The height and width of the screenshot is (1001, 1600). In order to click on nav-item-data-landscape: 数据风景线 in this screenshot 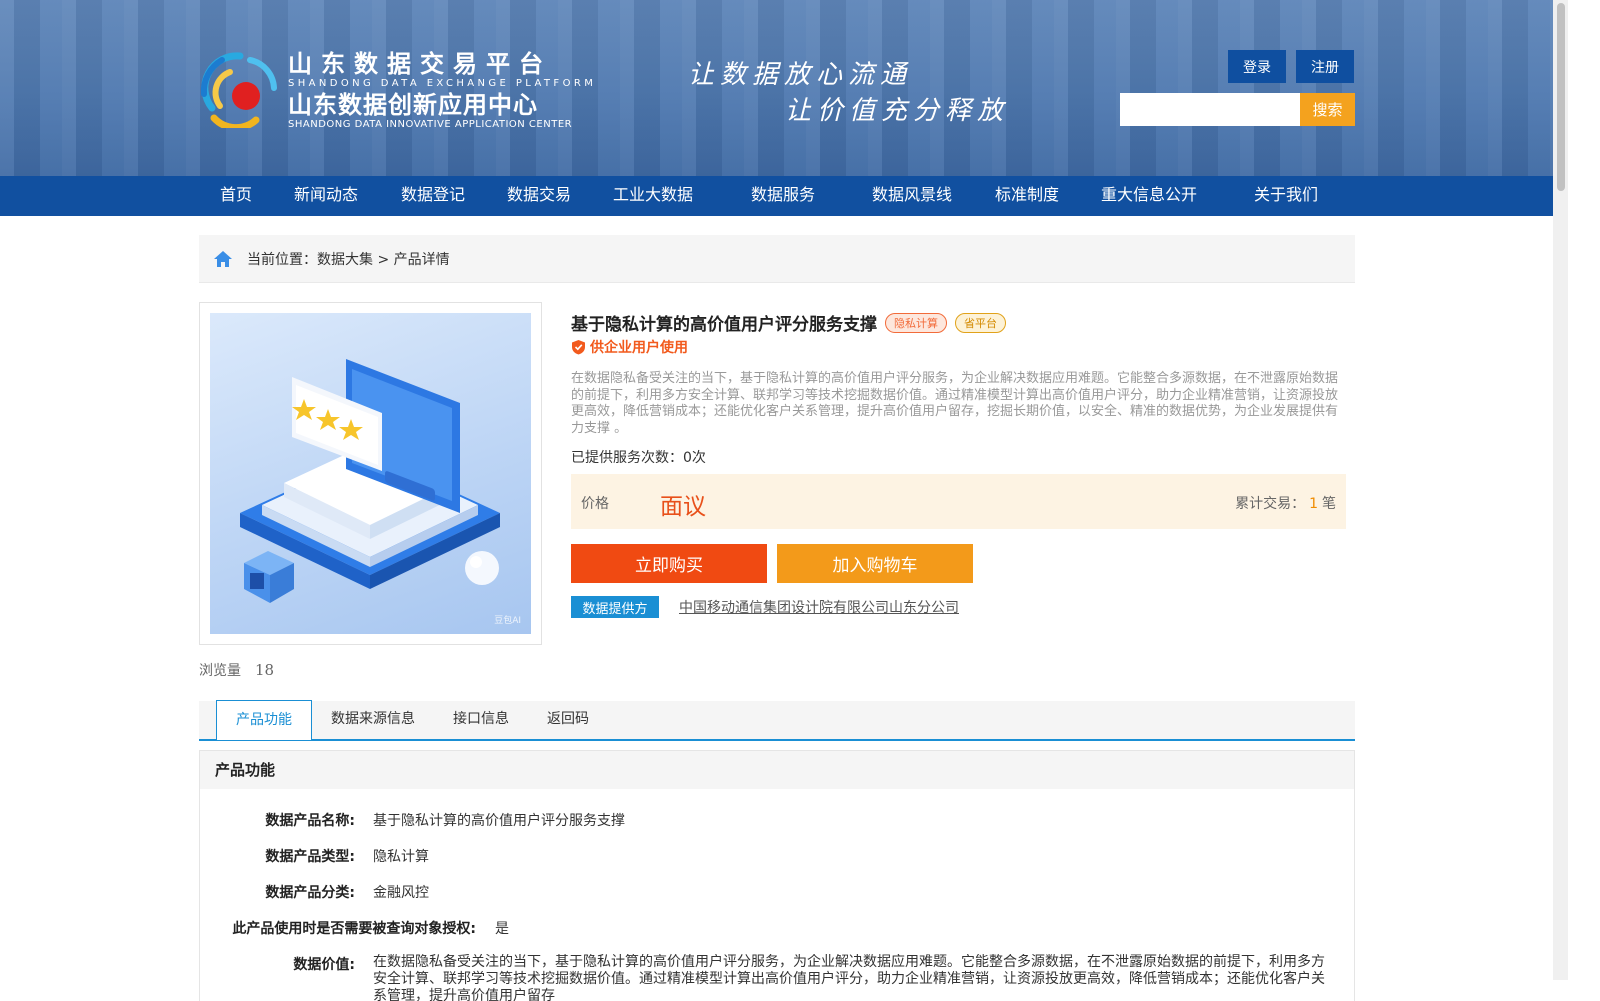, I will do `click(912, 196)`.